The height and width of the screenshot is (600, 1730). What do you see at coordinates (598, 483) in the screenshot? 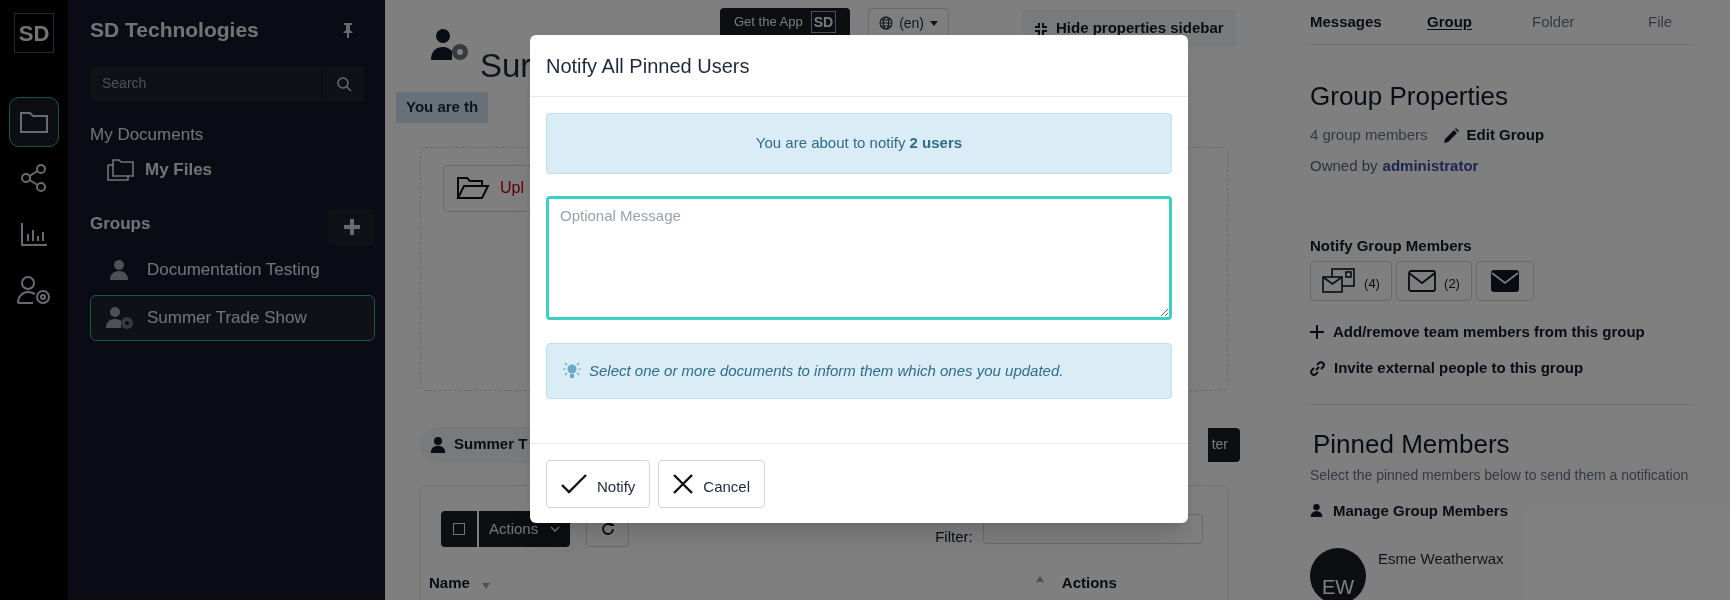
I see `notify-button: Notify` at bounding box center [598, 483].